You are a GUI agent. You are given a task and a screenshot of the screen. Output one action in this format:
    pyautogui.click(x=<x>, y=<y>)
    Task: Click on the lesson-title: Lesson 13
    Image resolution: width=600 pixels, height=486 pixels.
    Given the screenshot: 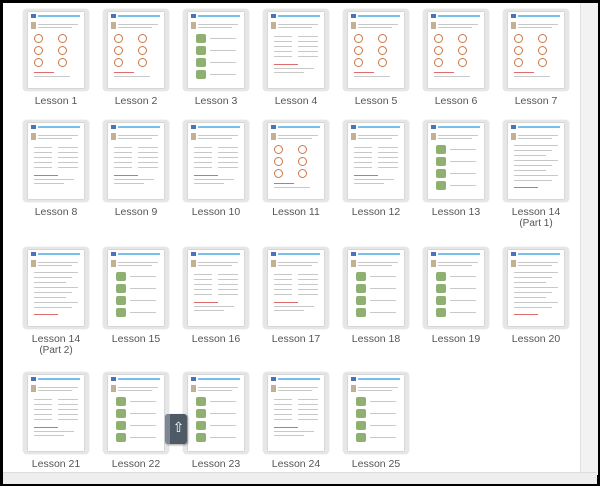 What is the action you would take?
    pyautogui.click(x=456, y=212)
    